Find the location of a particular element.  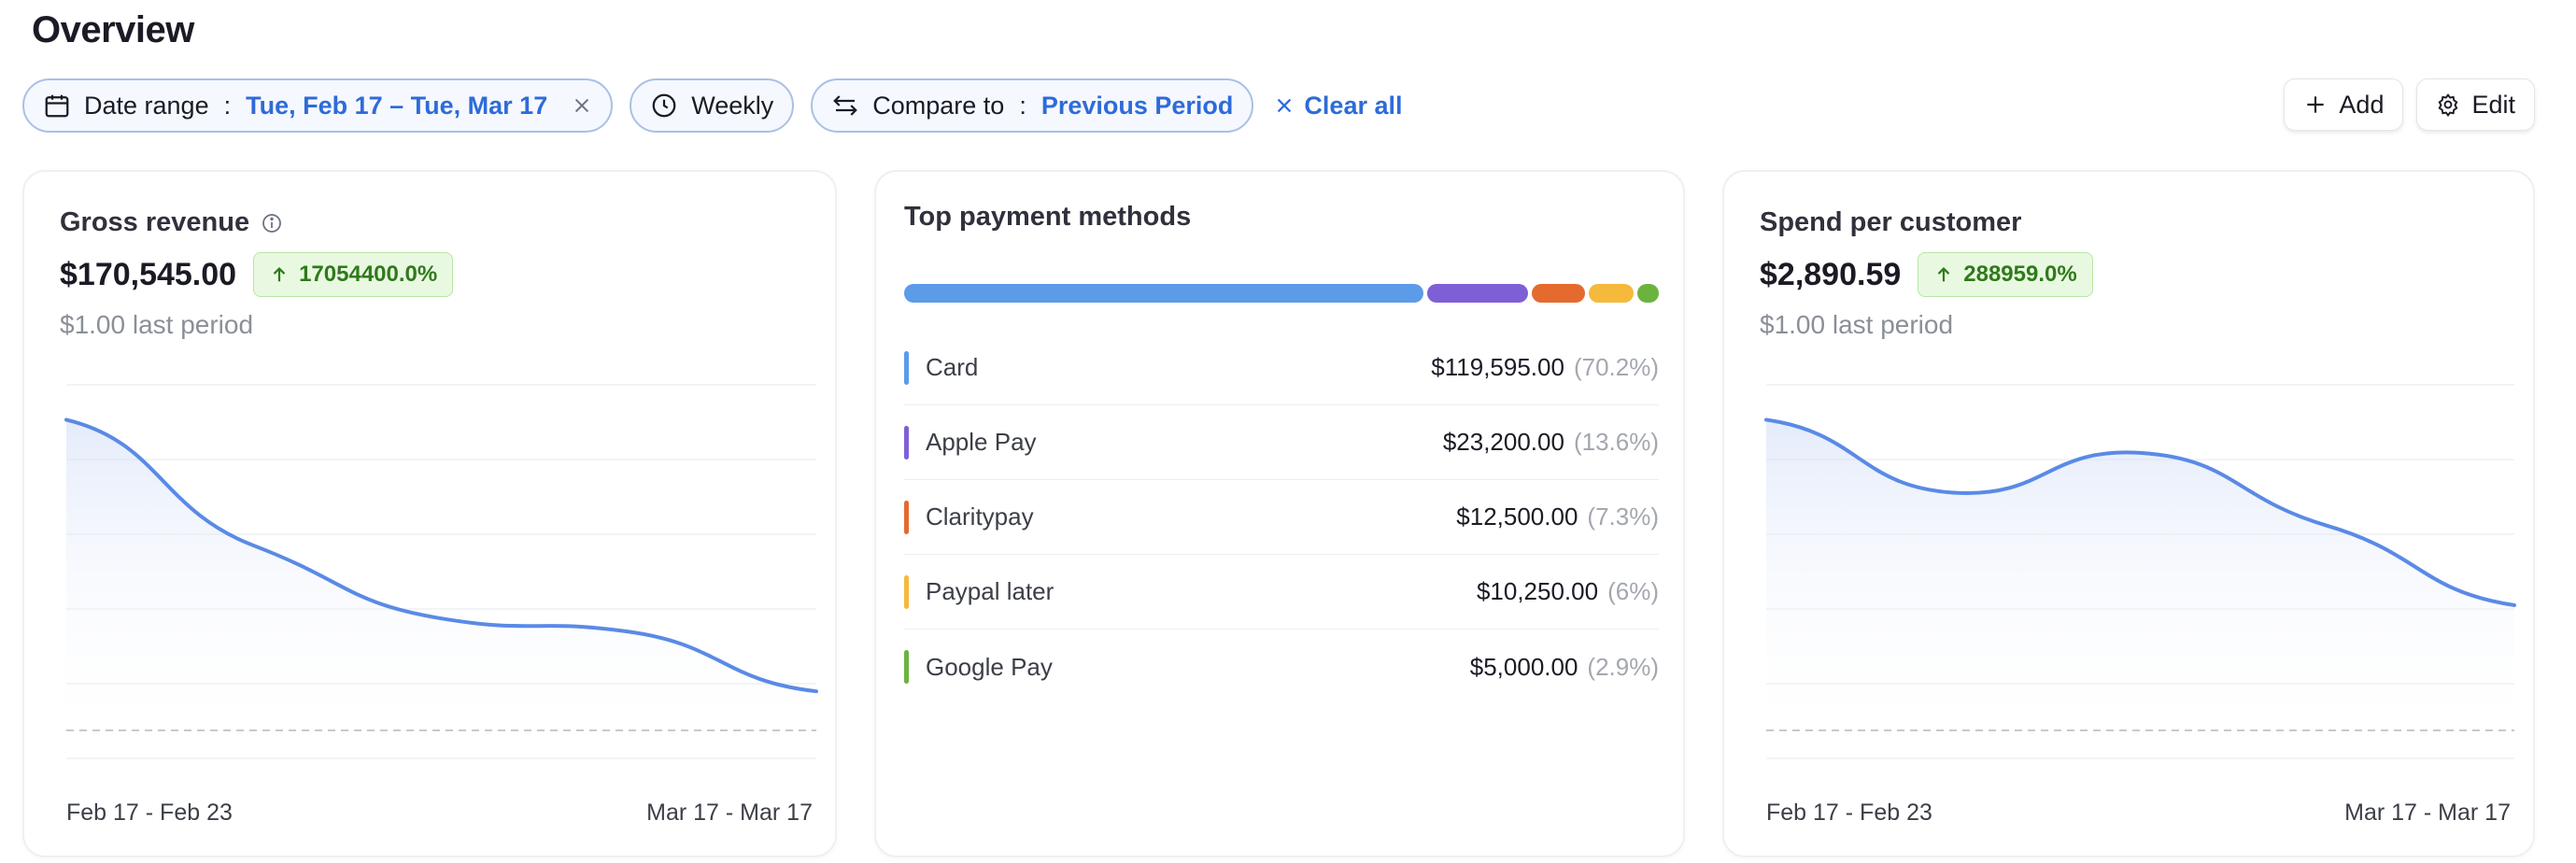

date-range-value: Tue, Feb 17 – Tue, Mar 17 is located at coordinates (397, 105).